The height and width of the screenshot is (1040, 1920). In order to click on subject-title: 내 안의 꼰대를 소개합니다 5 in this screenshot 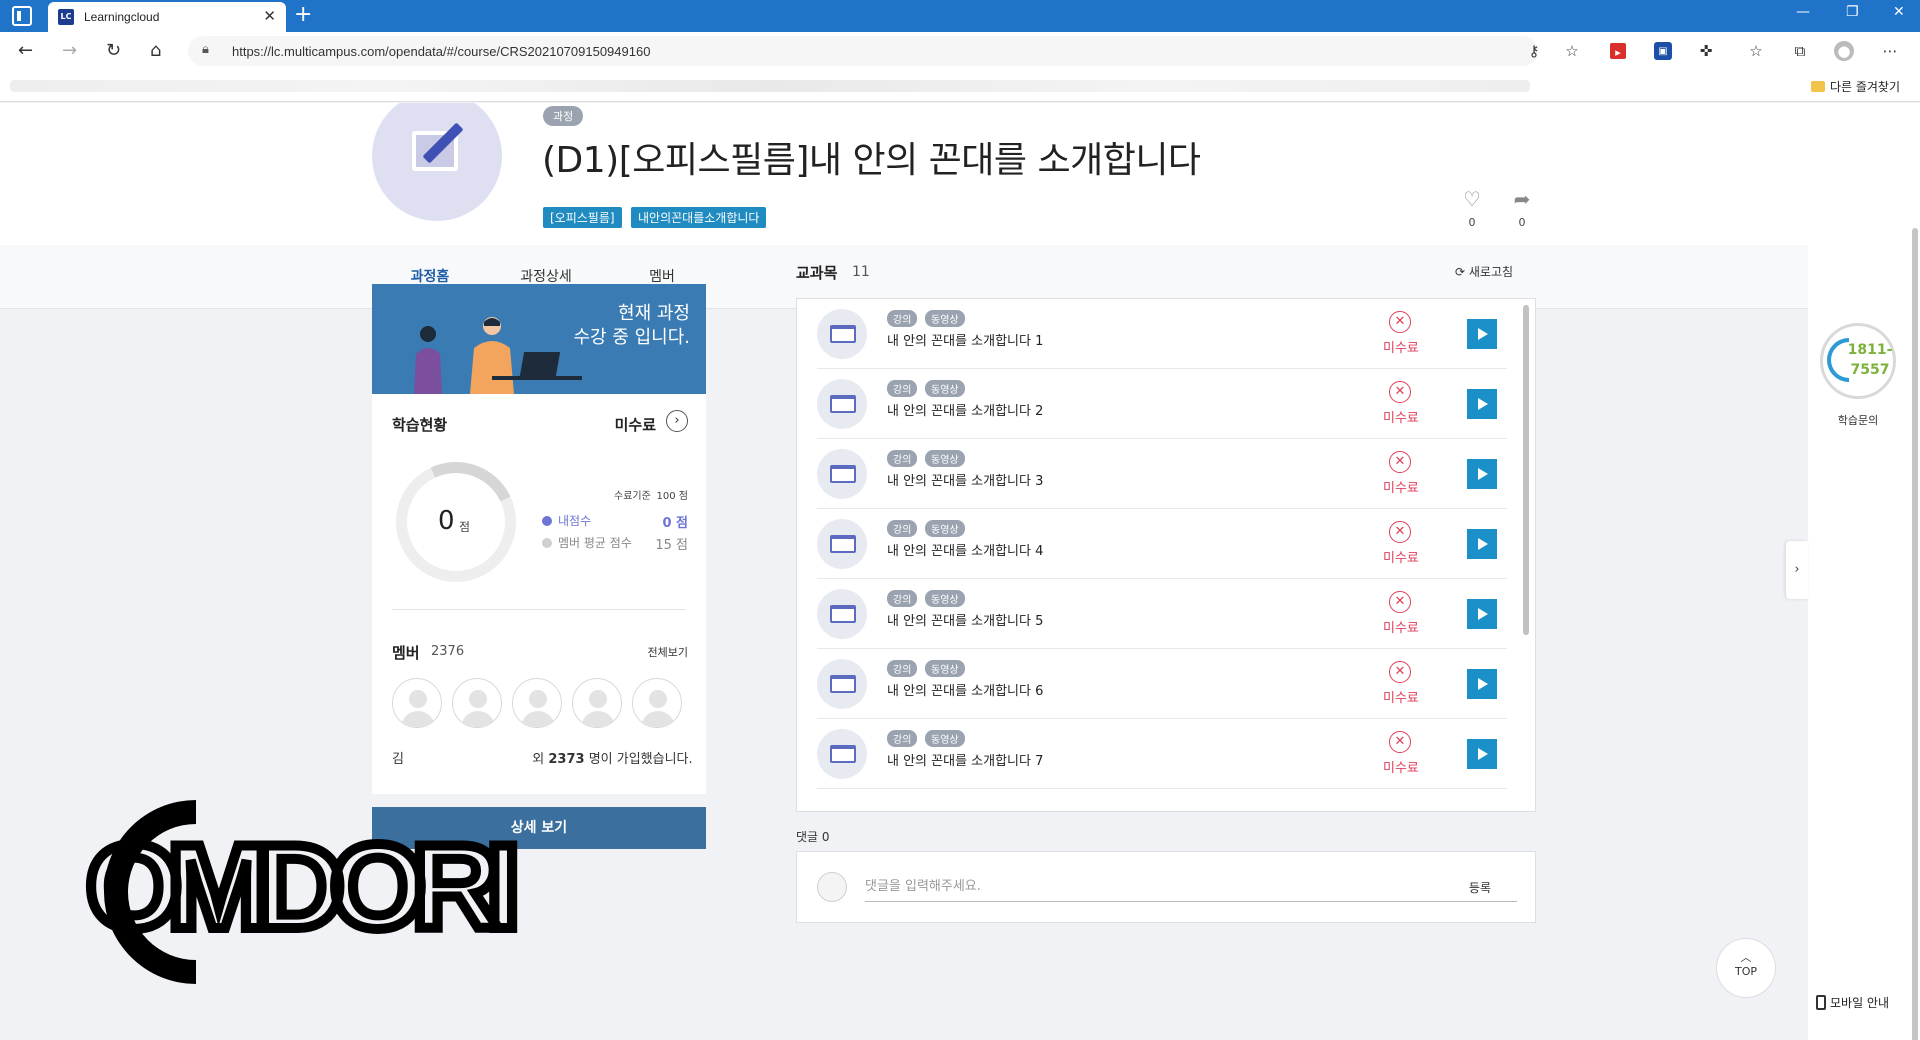, I will do `click(965, 619)`.